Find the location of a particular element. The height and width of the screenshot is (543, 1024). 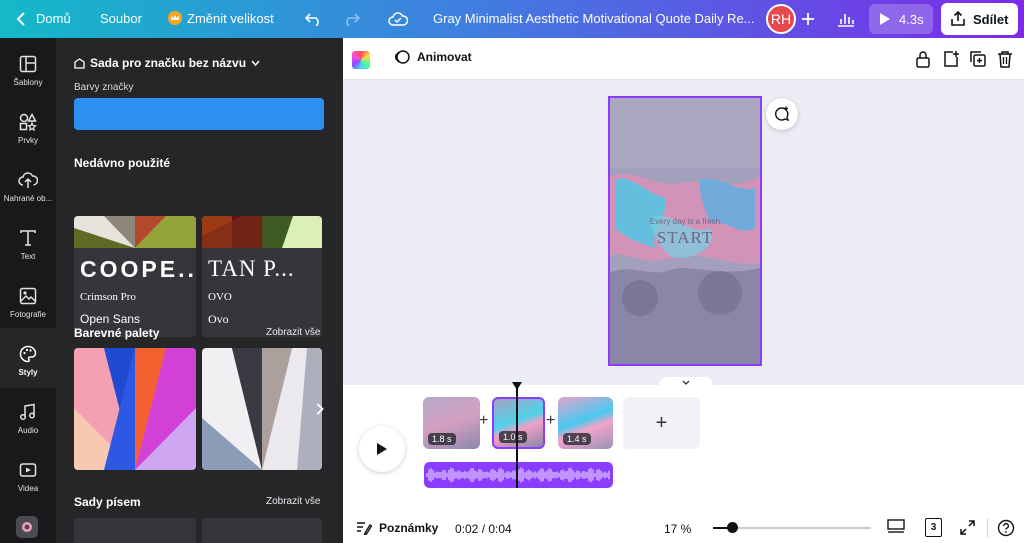

upload-icon is located at coordinates (28, 180).